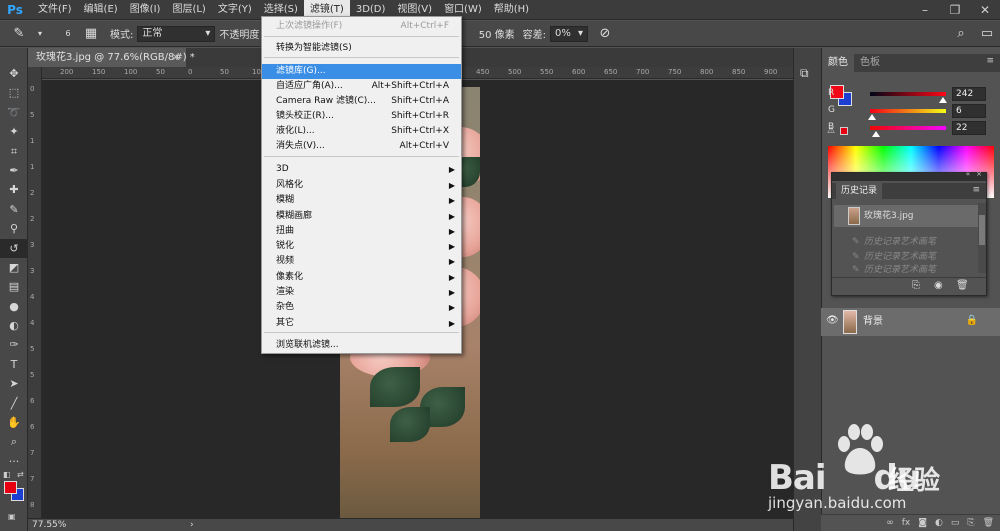 Image resolution: width=1000 pixels, height=531 pixels. What do you see at coordinates (14, 112) in the screenshot?
I see `lasso-tool-icon: ➰` at bounding box center [14, 112].